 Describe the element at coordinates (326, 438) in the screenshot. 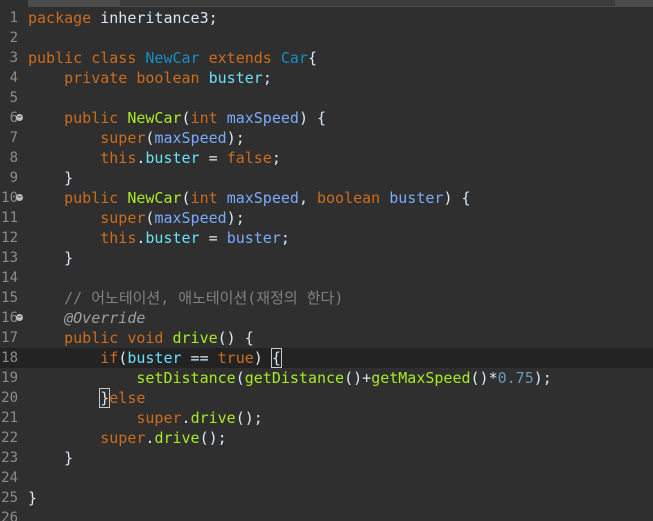

I see `code-line: 22 super.drive();` at that location.